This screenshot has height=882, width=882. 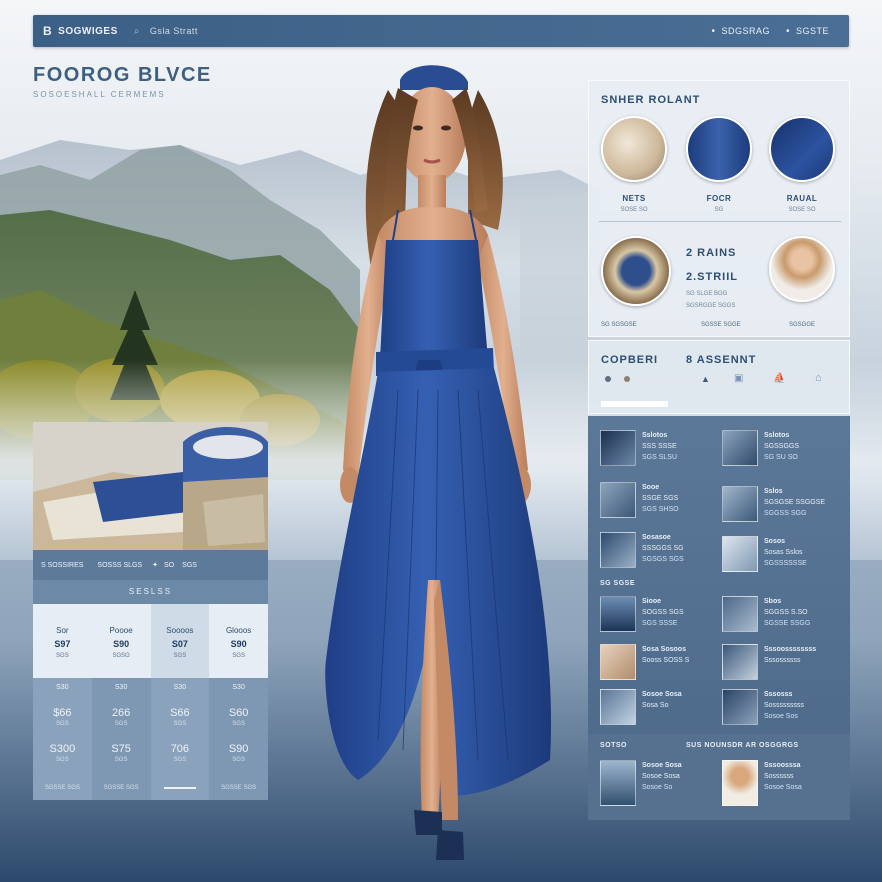 What do you see at coordinates (818, 378) in the screenshot?
I see `house-icon: ⌂` at bounding box center [818, 378].